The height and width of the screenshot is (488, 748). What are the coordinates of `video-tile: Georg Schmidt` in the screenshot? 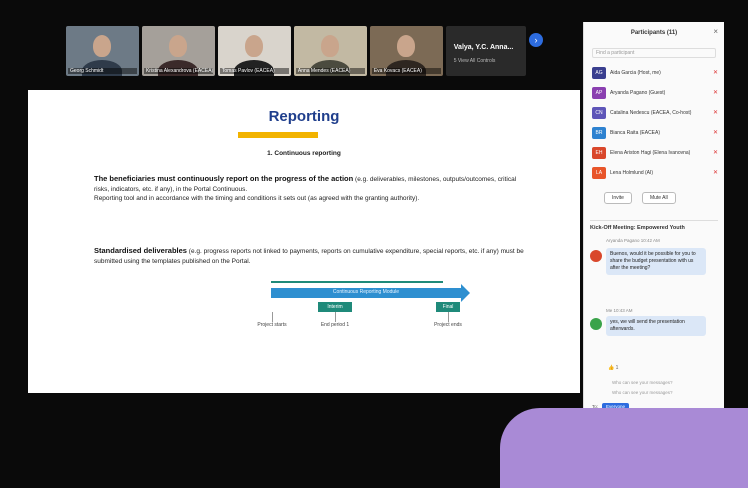 It's located at (102, 51).